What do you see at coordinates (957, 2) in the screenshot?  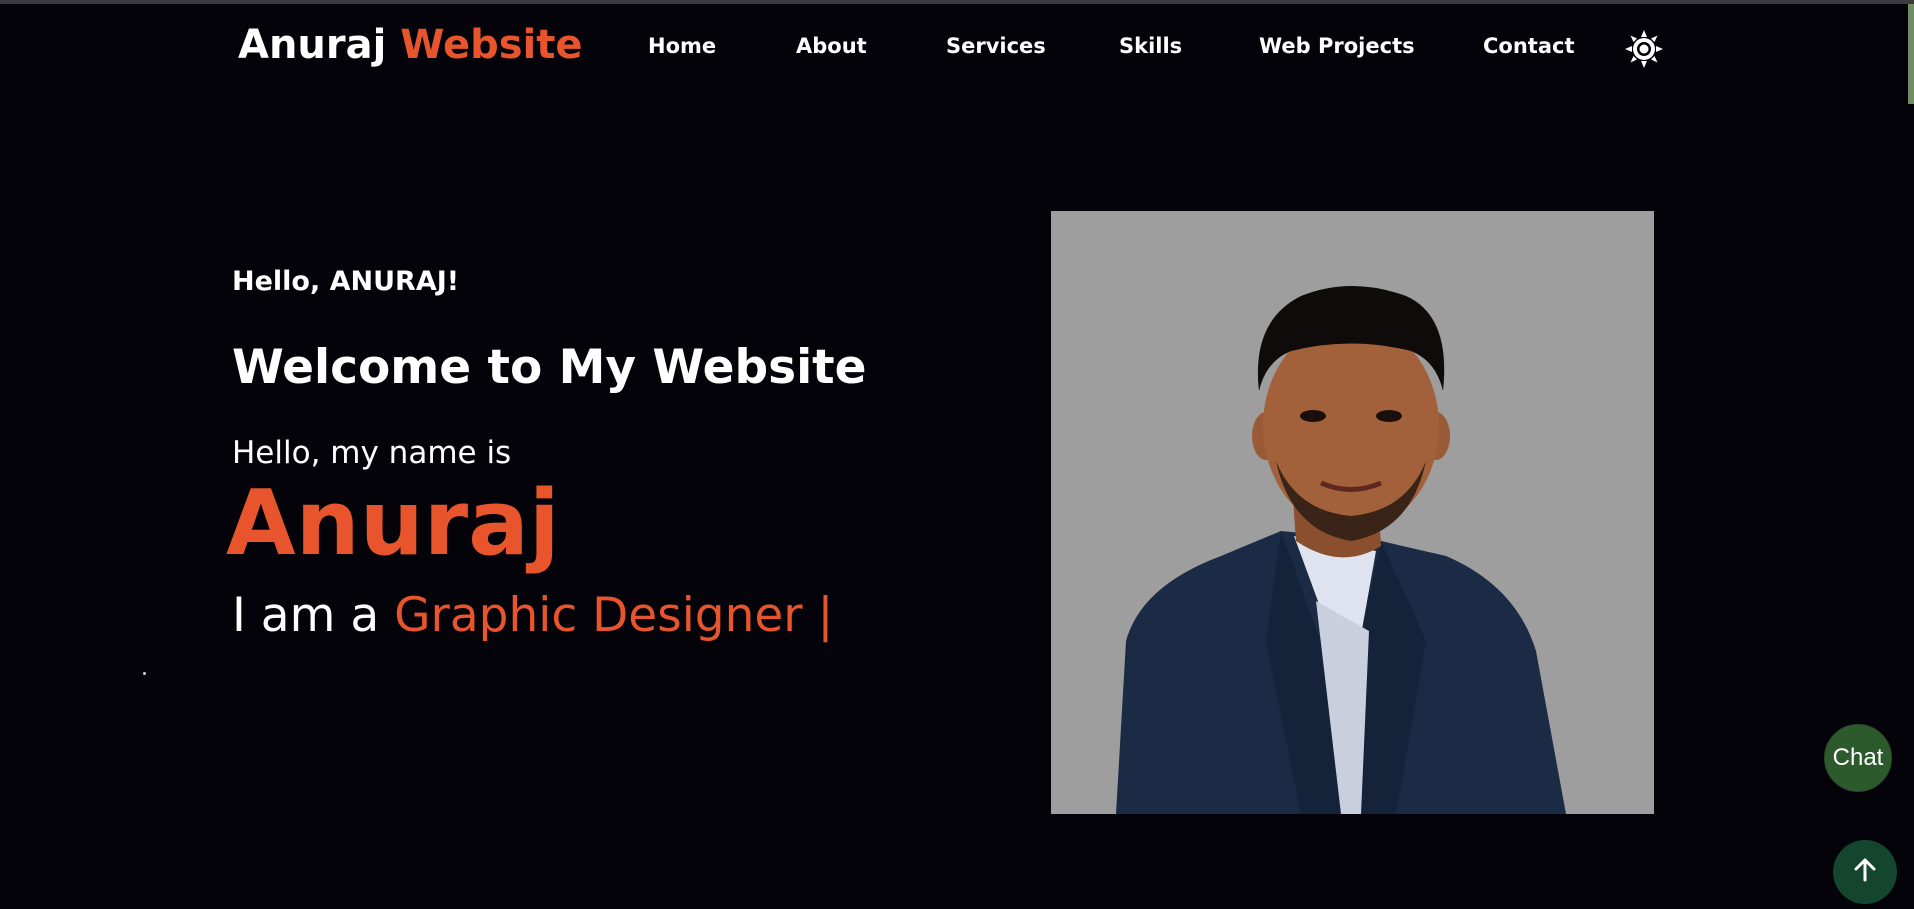 I see `top-border` at bounding box center [957, 2].